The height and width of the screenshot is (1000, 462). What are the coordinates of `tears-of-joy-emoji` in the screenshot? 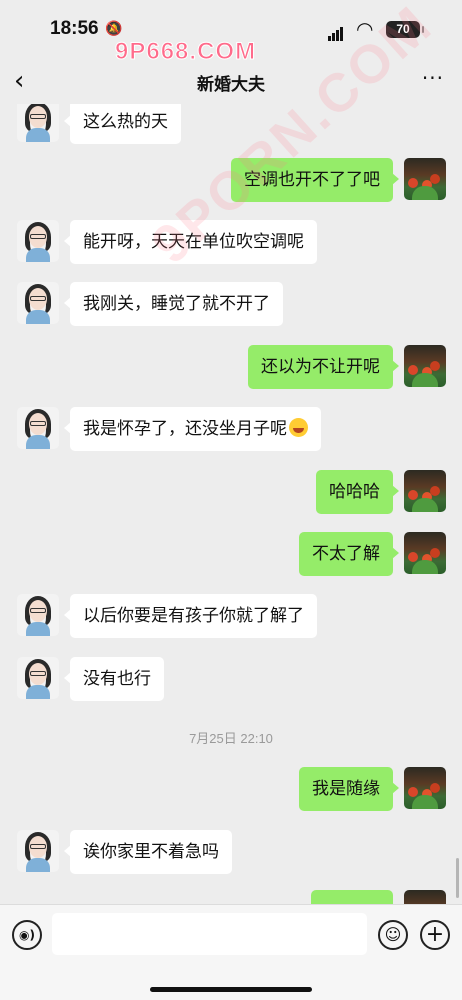 It's located at (298, 427).